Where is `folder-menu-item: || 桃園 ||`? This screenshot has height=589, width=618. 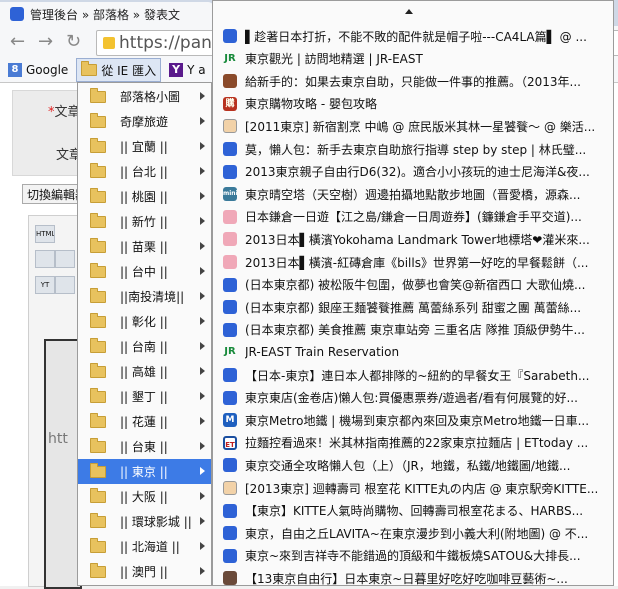 folder-menu-item: || 桃園 || is located at coordinates (144, 196).